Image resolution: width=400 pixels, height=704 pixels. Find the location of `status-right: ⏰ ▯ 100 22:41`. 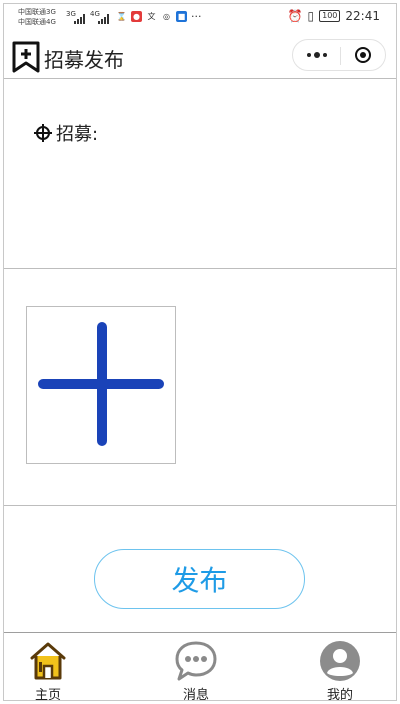

status-right: ⏰ ▯ 100 22:41 is located at coordinates (334, 16).